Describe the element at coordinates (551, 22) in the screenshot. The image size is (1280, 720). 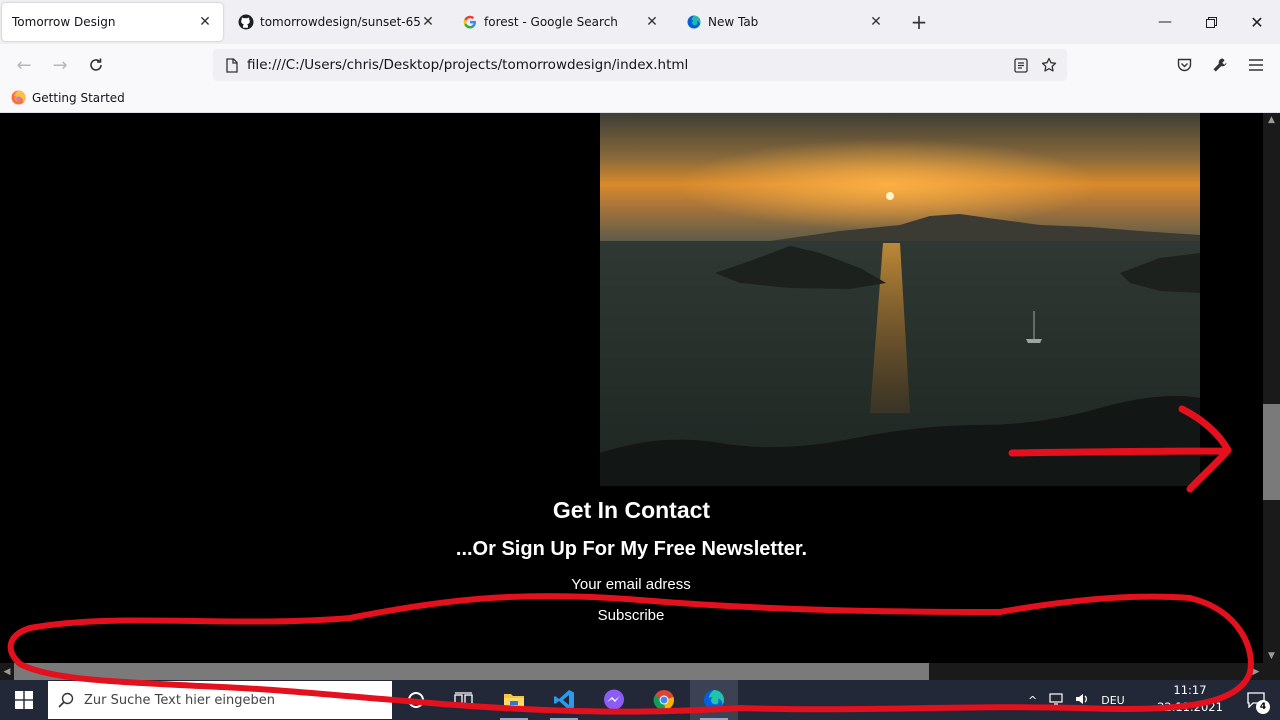
I see `tab-title: forest - Google Search` at that location.